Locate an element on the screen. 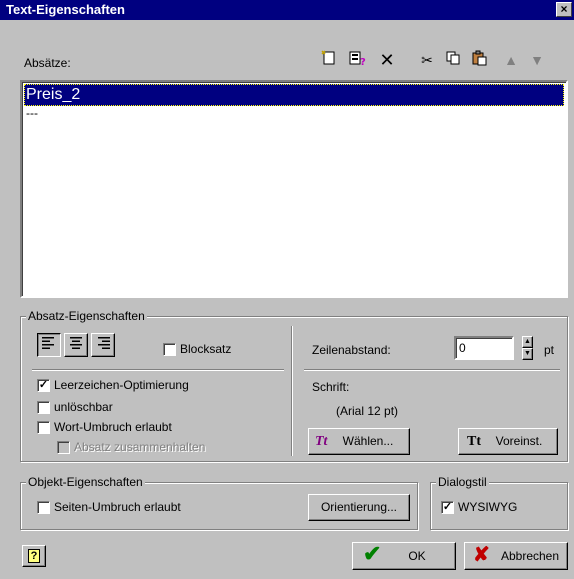  spin-down-icon: ▼ is located at coordinates (527, 354).